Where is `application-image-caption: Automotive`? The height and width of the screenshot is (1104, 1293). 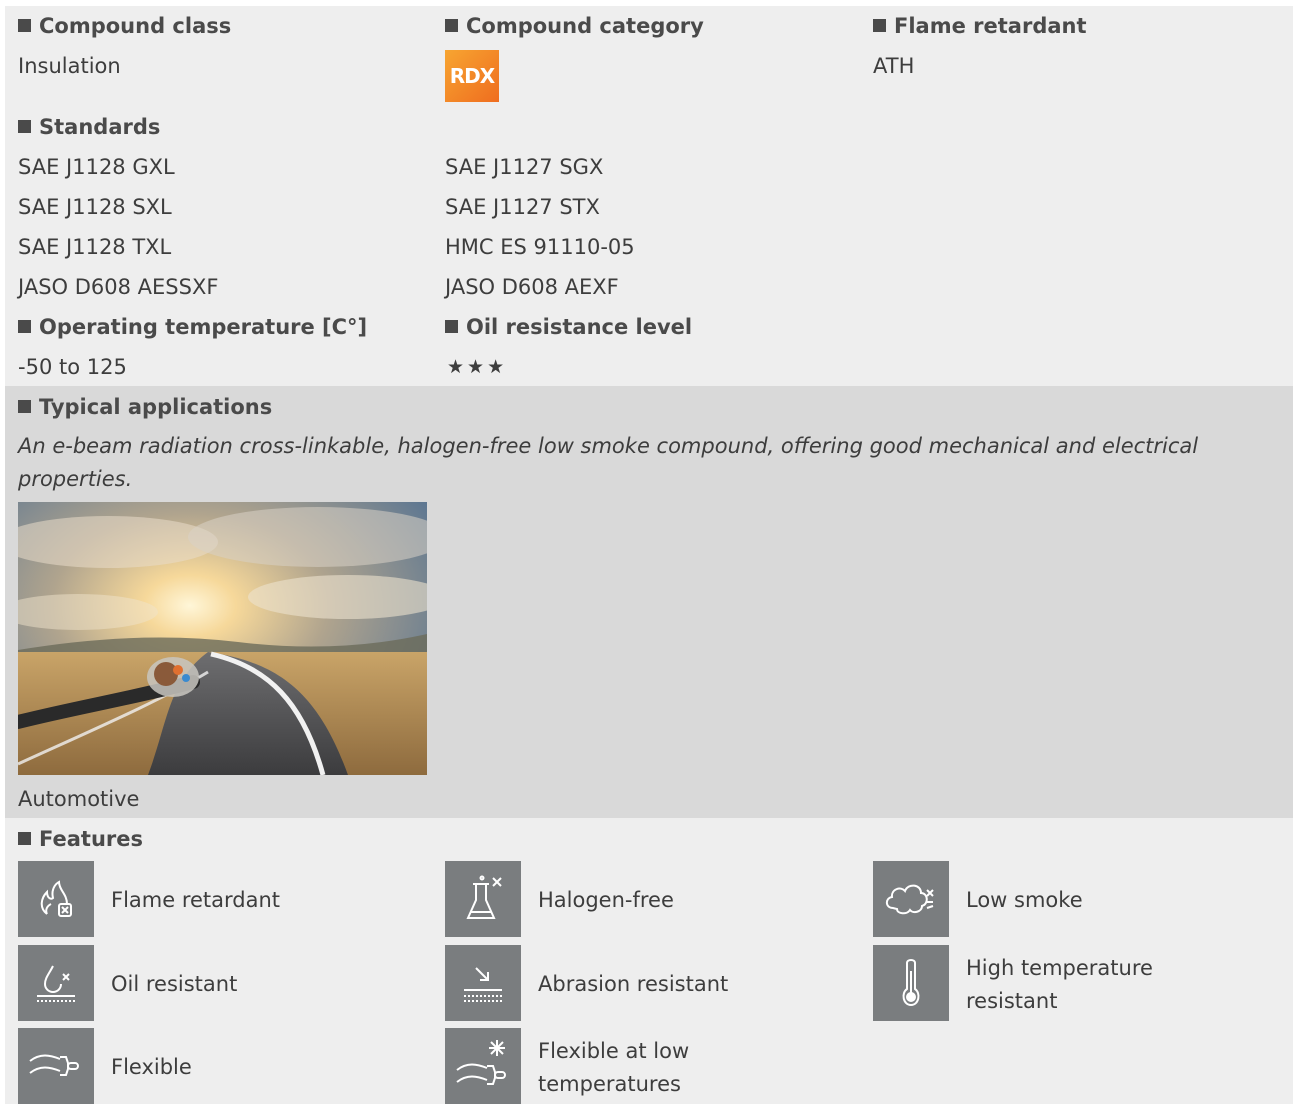
application-image-caption: Automotive is located at coordinates (79, 799).